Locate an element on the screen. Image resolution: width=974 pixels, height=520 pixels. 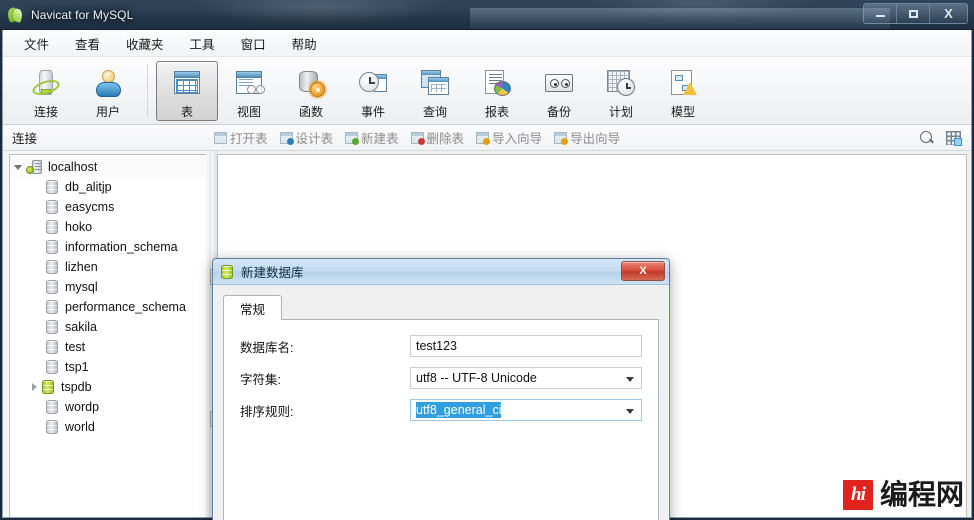
tree-item-tsp1: tsp1 is located at coordinates (108, 367).